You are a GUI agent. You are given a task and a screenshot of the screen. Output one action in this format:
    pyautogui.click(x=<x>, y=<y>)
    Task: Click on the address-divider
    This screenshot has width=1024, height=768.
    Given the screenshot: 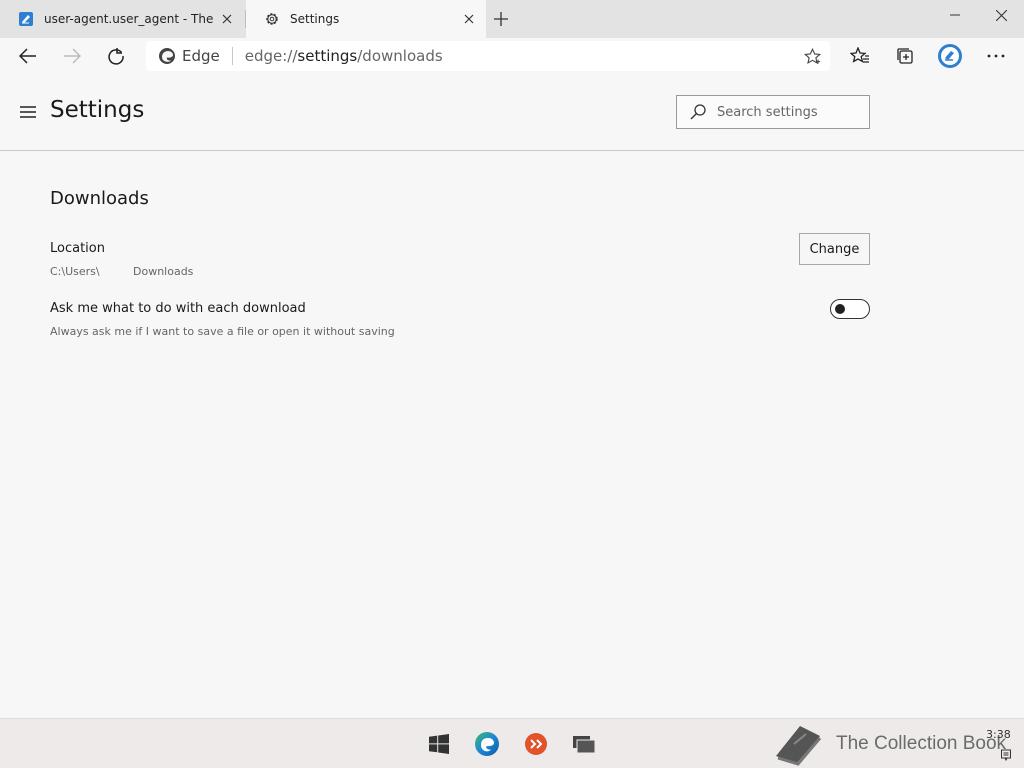 What is the action you would take?
    pyautogui.click(x=232, y=56)
    